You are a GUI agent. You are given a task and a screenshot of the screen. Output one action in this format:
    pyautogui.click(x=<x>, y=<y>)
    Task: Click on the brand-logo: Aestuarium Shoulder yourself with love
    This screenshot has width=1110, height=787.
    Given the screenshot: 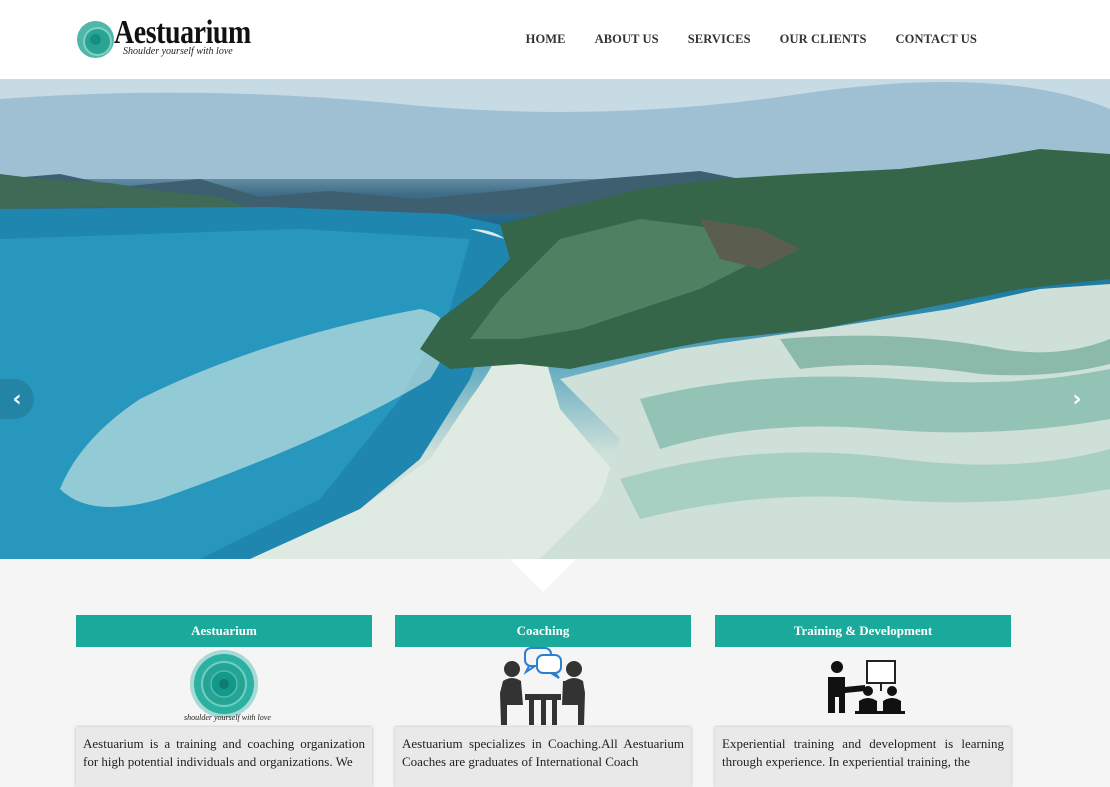 What is the action you would take?
    pyautogui.click(x=172, y=38)
    